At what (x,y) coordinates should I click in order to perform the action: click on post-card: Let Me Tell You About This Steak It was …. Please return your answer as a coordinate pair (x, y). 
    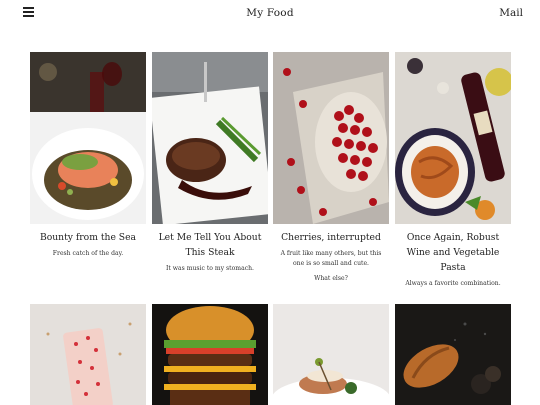
    Looking at the image, I should click on (210, 163).